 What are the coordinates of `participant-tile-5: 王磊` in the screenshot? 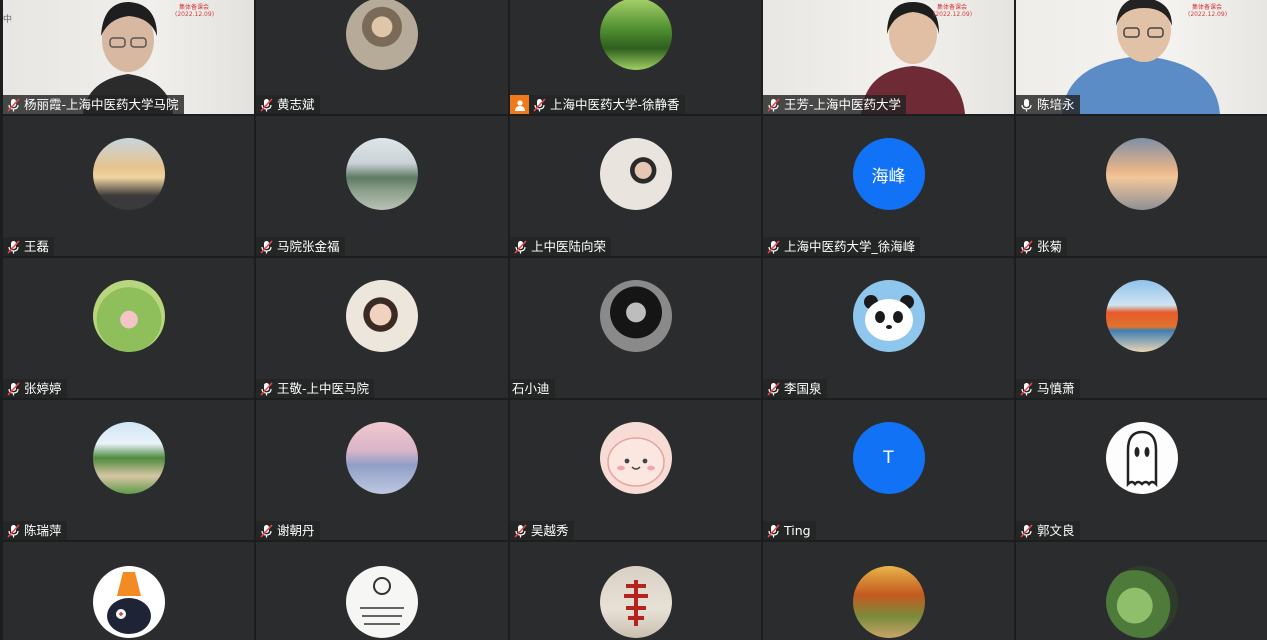 It's located at (128, 186).